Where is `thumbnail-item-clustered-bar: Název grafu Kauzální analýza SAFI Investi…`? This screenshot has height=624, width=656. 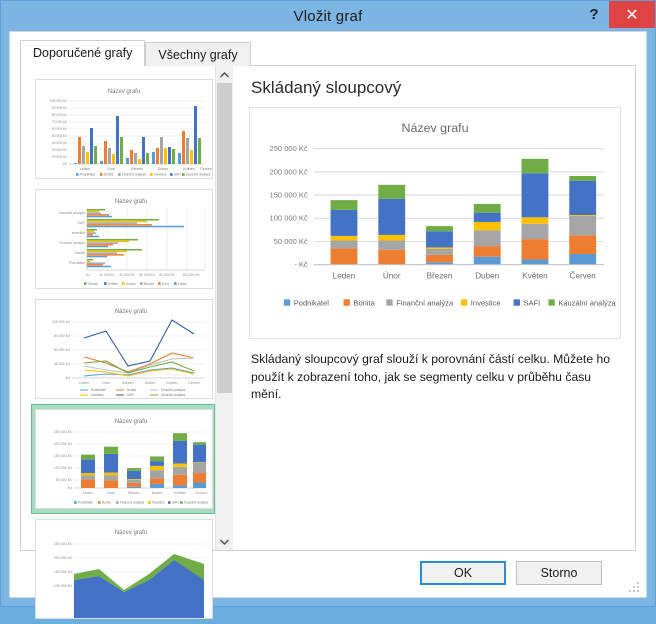
thumbnail-item-clustered-bar: Název grafu Kauzální analýza SAFI Investi… is located at coordinates (123, 239).